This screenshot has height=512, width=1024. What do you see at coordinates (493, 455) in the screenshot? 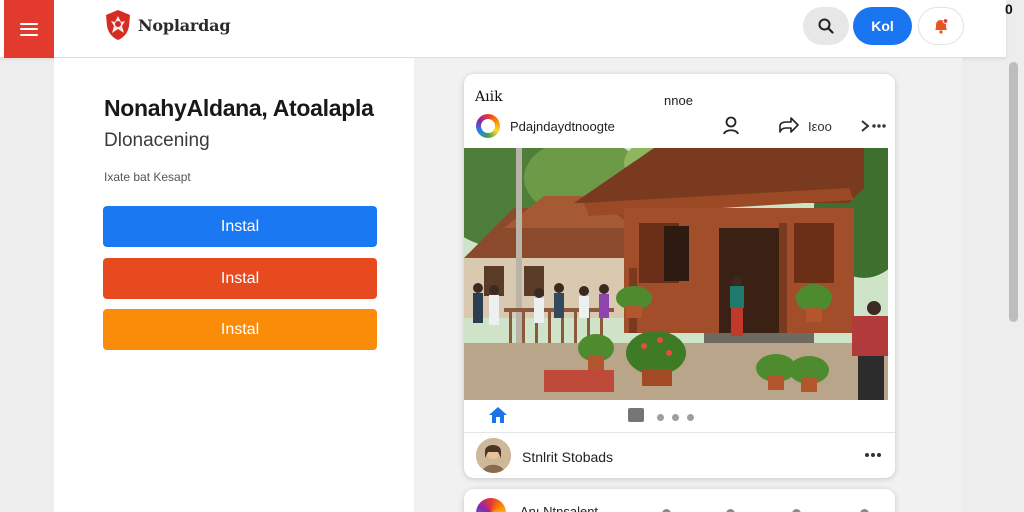
I see `comment-avatar` at bounding box center [493, 455].